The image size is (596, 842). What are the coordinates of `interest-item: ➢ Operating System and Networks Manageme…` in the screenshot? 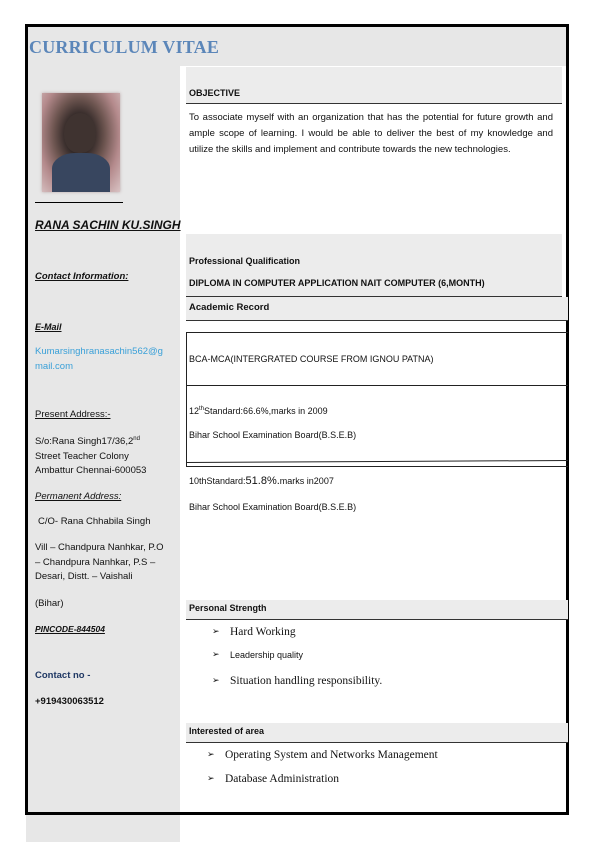 It's located at (322, 755).